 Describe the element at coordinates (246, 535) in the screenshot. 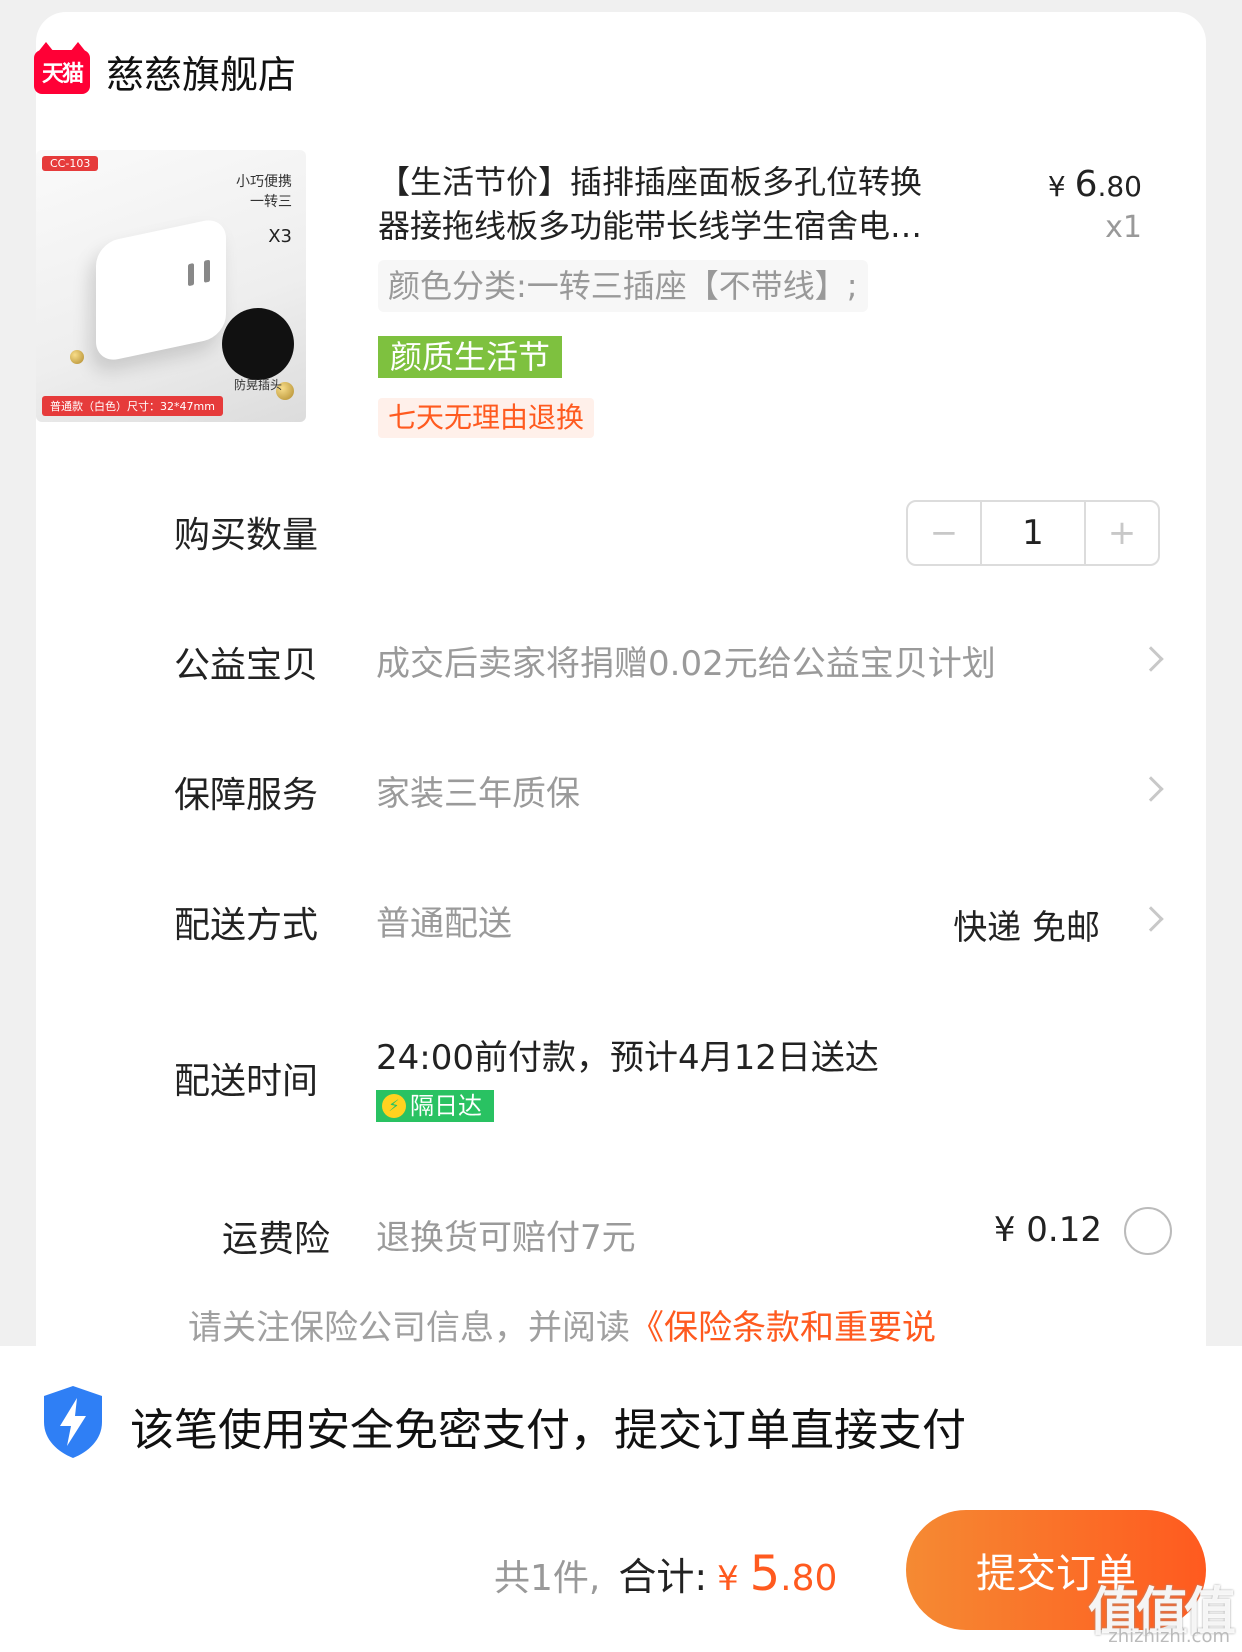

I see `quantity-label: 购买数量` at that location.